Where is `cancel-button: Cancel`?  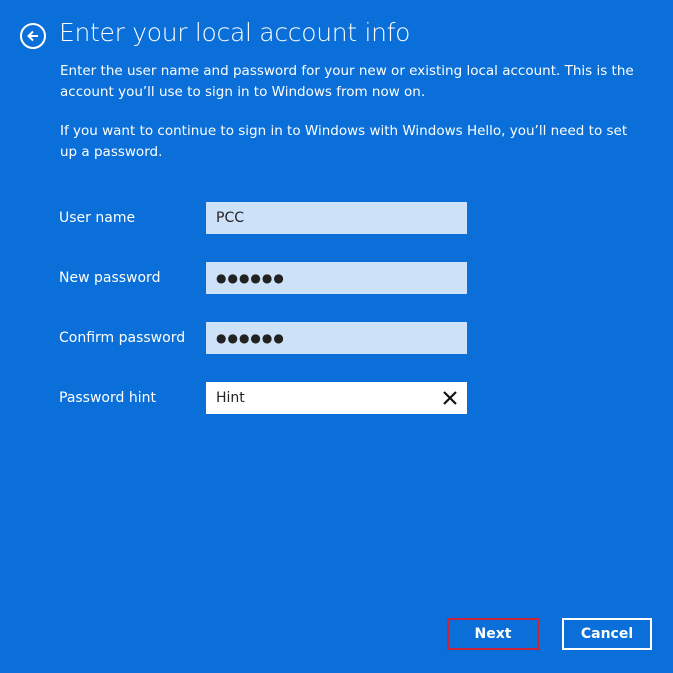
cancel-button: Cancel is located at coordinates (607, 634).